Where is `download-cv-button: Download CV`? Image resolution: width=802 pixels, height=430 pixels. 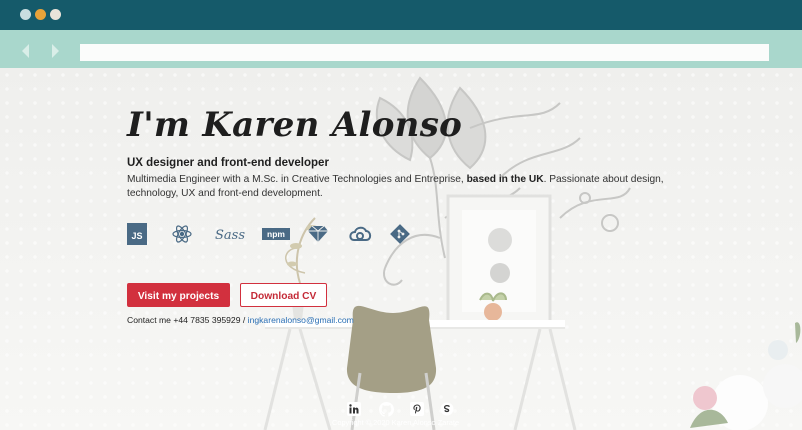 download-cv-button: Download CV is located at coordinates (283, 295).